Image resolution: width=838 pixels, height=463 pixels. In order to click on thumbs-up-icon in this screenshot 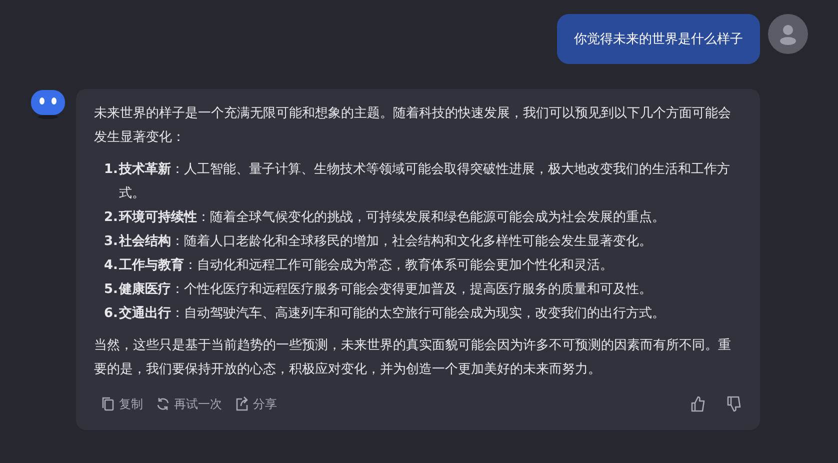, I will do `click(698, 404)`.